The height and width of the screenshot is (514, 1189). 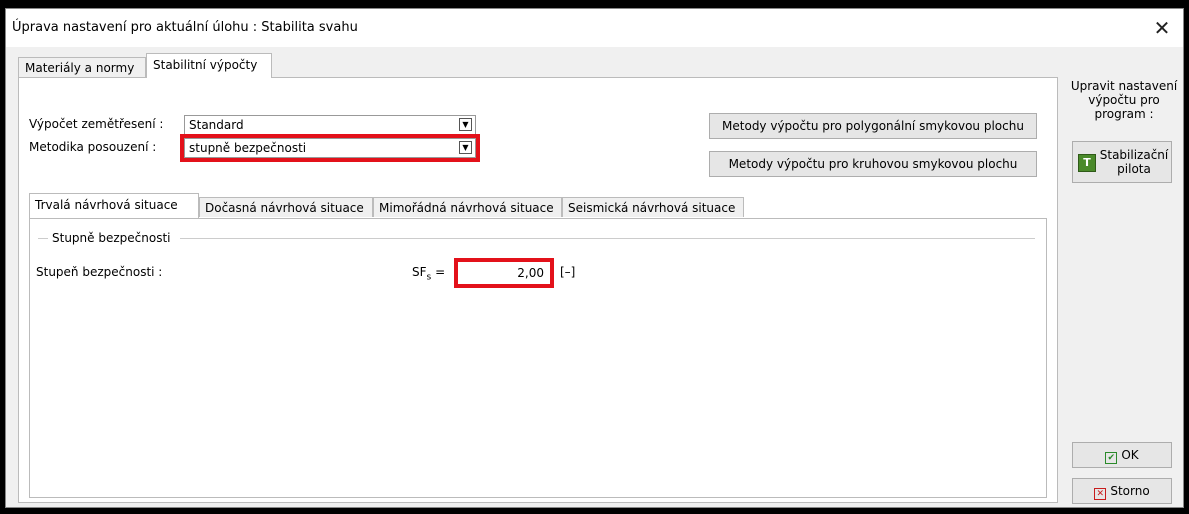 I want to click on method-select: stupně bezpečnosti ▼, so click(x=330, y=148).